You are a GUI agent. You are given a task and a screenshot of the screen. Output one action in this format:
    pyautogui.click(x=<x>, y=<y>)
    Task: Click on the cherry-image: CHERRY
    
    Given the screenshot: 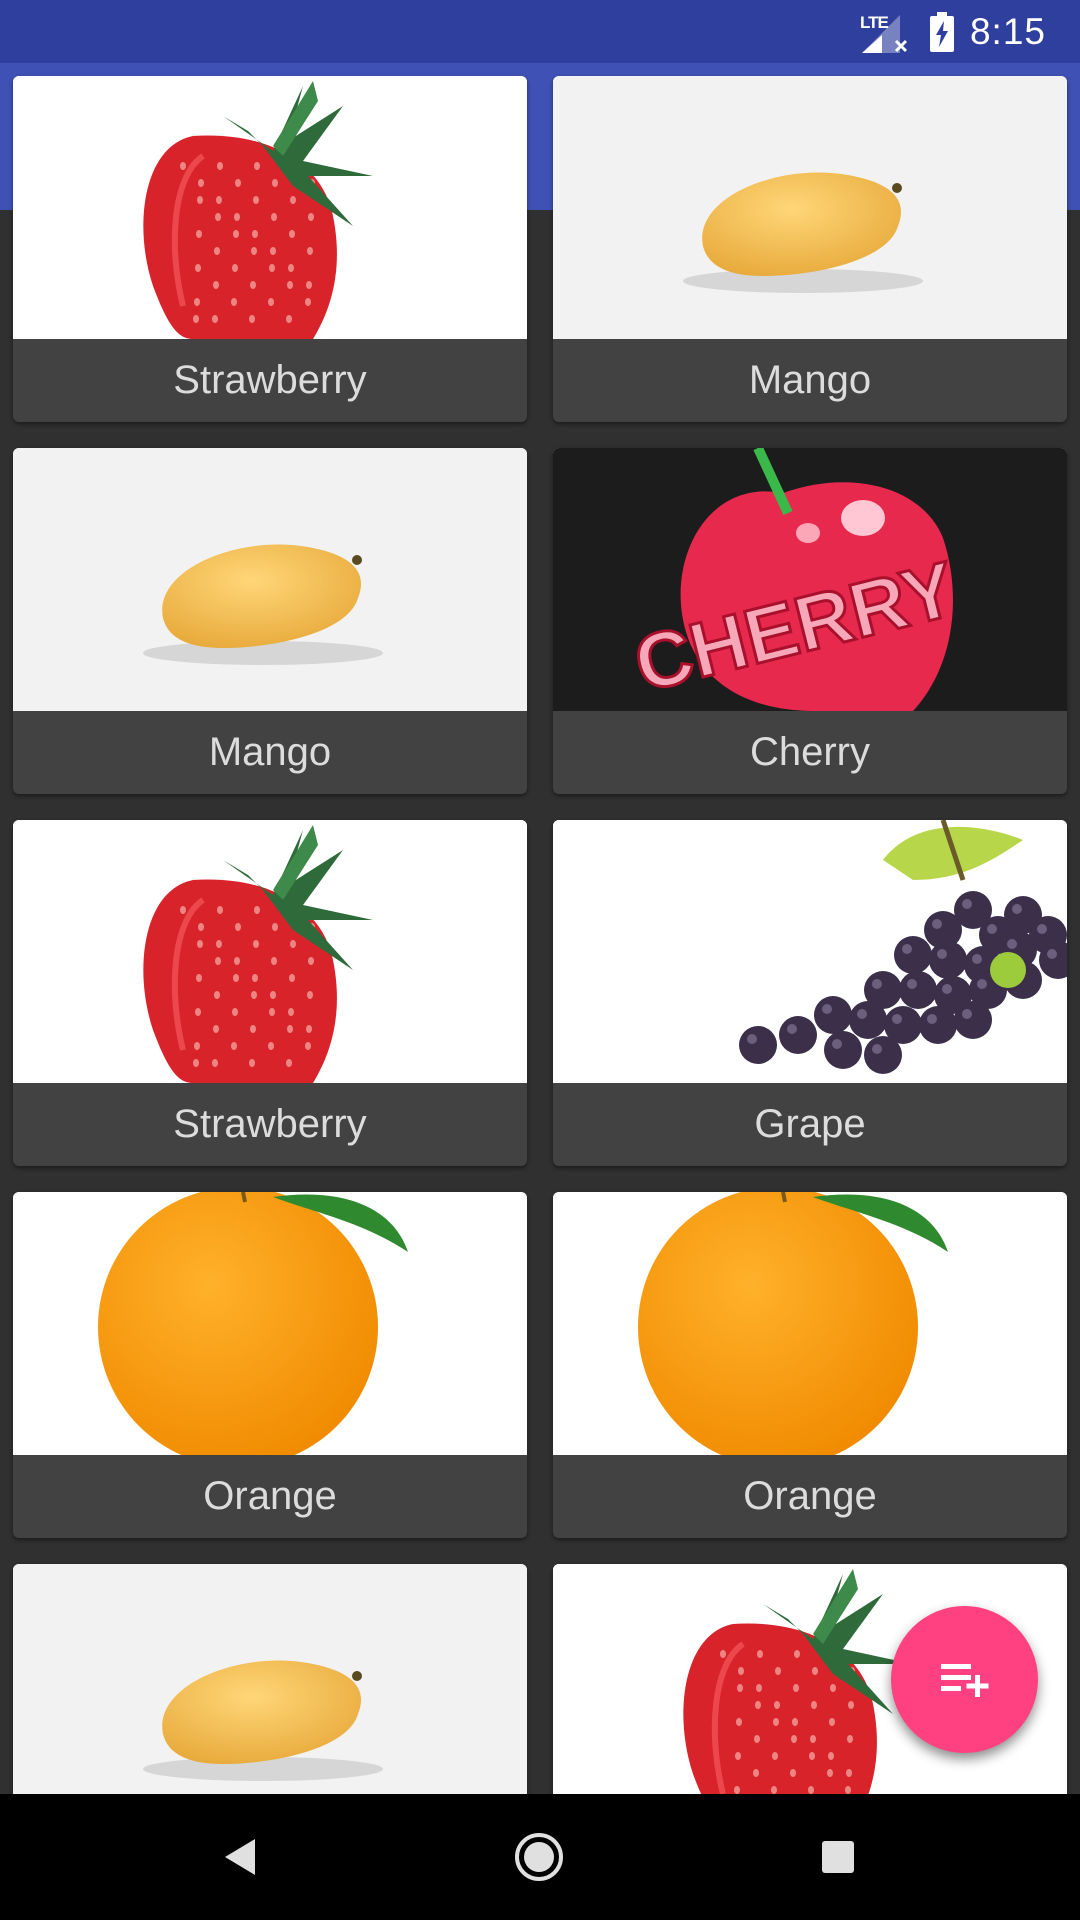 What is the action you would take?
    pyautogui.click(x=810, y=579)
    